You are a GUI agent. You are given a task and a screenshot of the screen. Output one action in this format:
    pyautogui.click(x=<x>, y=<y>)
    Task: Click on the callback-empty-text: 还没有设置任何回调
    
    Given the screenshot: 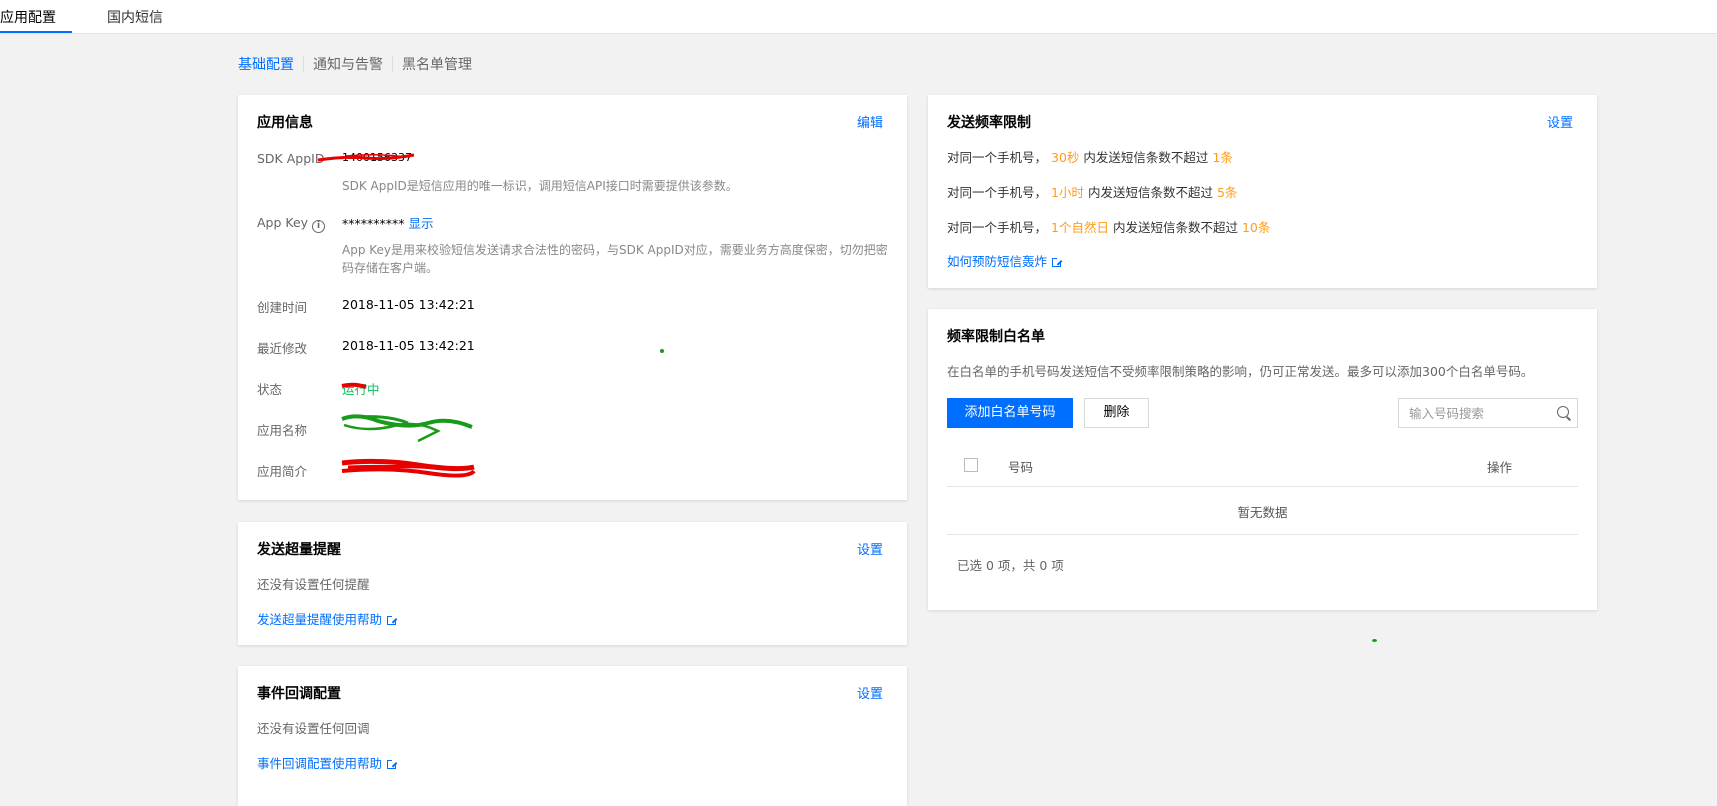 What is the action you would take?
    pyautogui.click(x=313, y=728)
    